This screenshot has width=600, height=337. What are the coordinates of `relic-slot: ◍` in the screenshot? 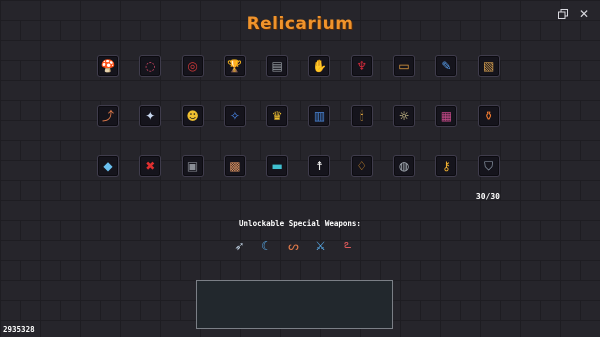 It's located at (404, 166).